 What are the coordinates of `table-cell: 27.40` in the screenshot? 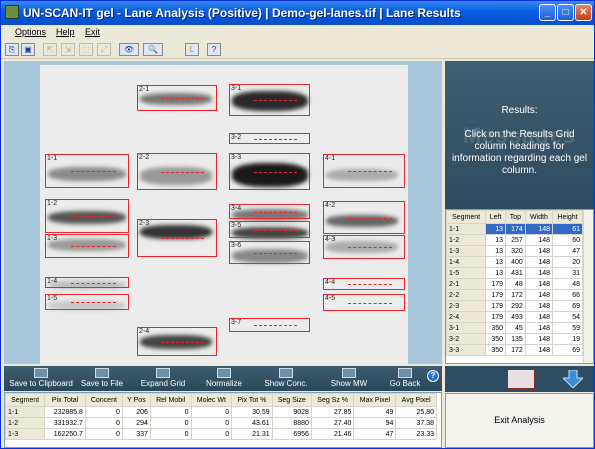 It's located at (332, 423).